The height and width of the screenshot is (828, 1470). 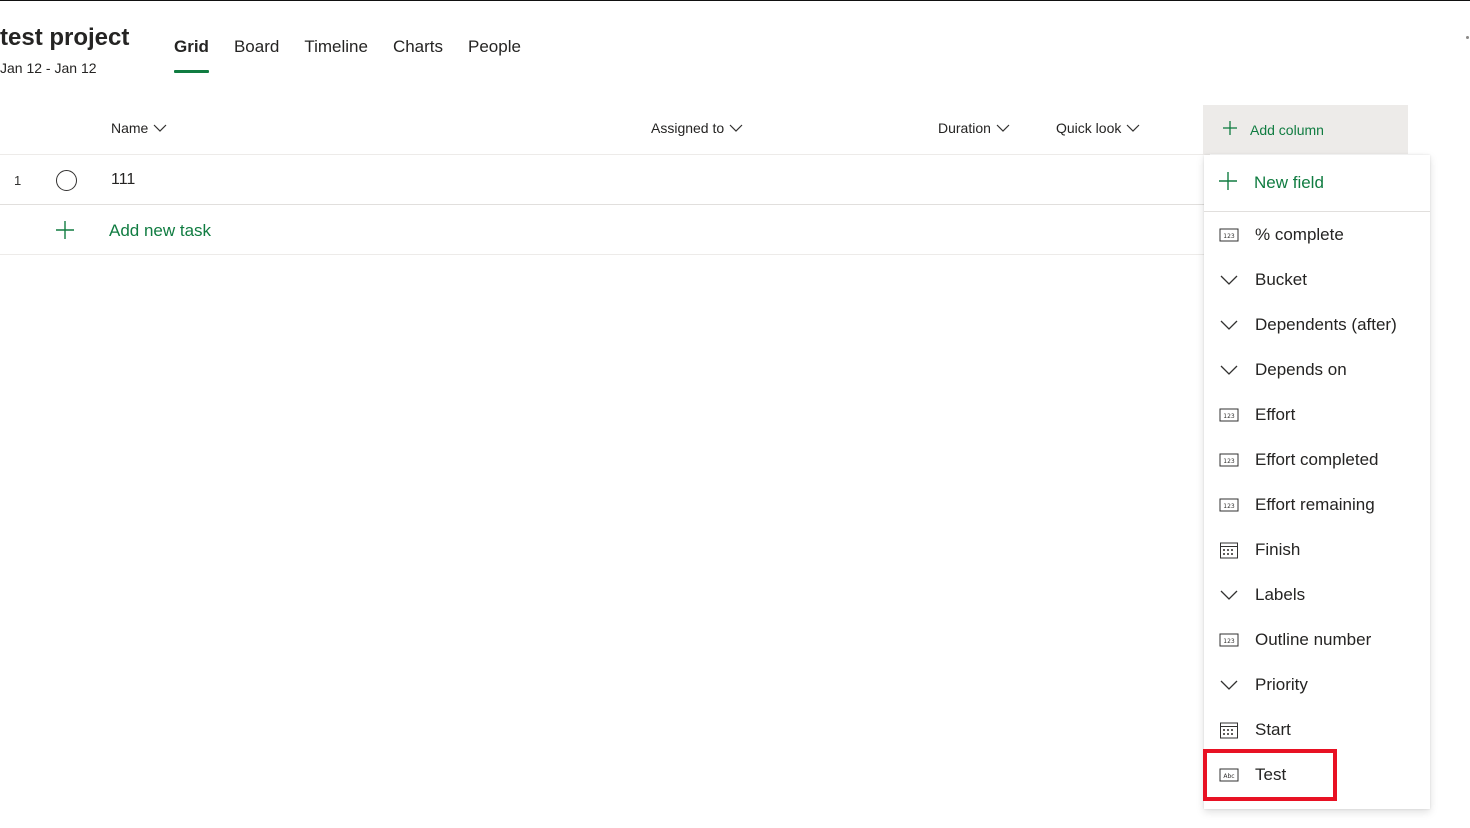 I want to click on column-header-assigned-to: Assigned to, so click(x=697, y=128).